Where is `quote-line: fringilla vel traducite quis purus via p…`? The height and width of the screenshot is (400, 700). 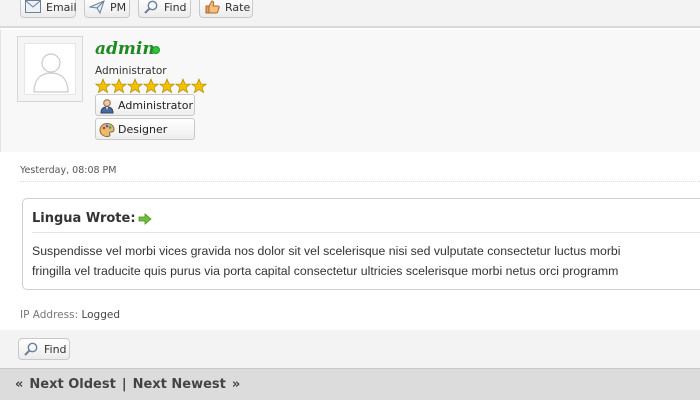 quote-line: fringilla vel traducite quis purus via p… is located at coordinates (325, 271).